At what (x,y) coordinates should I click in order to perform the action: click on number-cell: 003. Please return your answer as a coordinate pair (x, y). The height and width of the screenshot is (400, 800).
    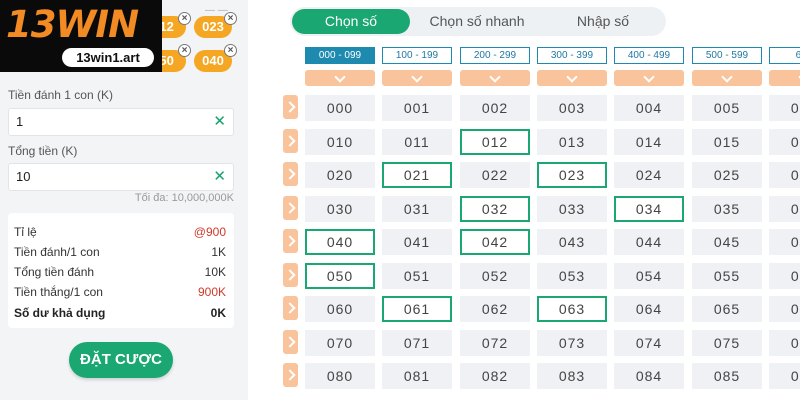
    Looking at the image, I should click on (572, 108).